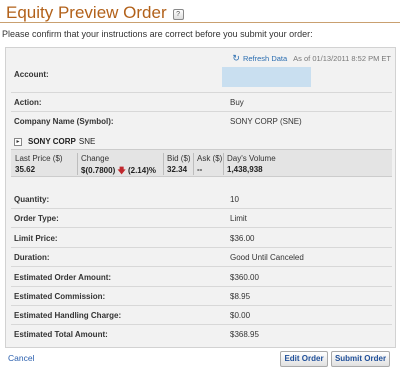  I want to click on company-value: SONY CORP (SNE), so click(266, 121).